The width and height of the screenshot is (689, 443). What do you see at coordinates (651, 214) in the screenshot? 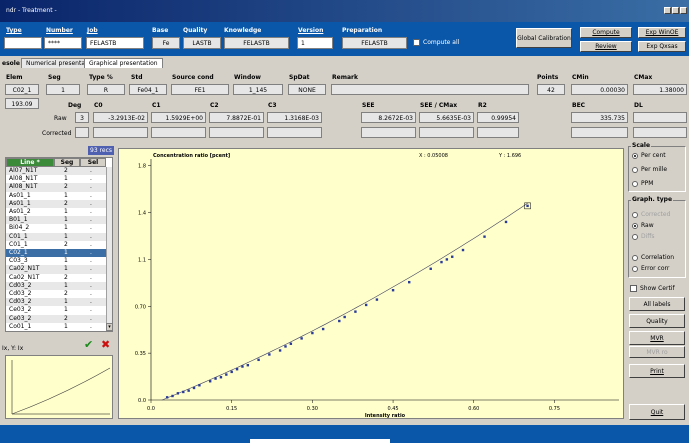
I see `radio-corrected: Corrected` at bounding box center [651, 214].